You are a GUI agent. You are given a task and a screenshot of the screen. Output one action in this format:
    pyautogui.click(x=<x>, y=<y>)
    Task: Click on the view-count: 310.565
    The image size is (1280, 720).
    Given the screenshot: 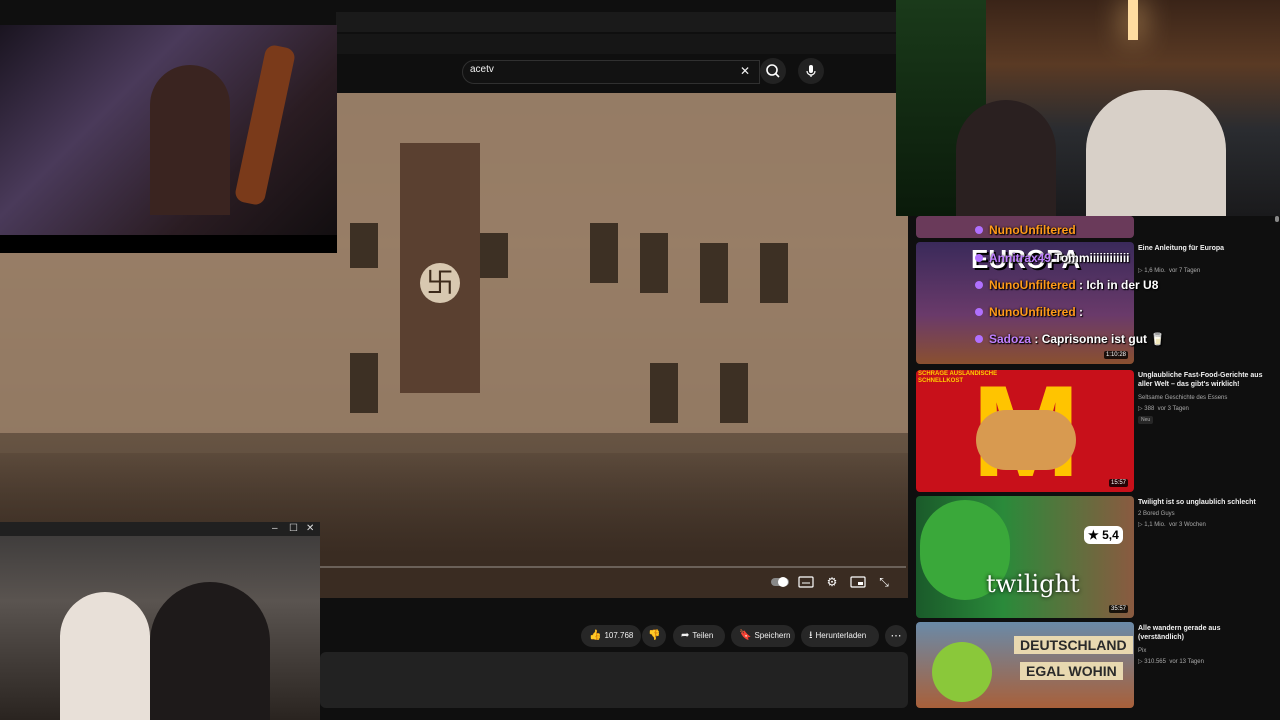 What is the action you would take?
    pyautogui.click(x=1155, y=662)
    